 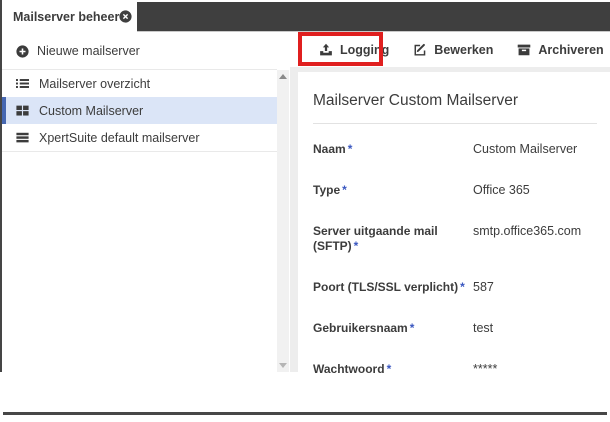 What do you see at coordinates (364, 328) in the screenshot?
I see `field-label: Gebruikersnaam *` at bounding box center [364, 328].